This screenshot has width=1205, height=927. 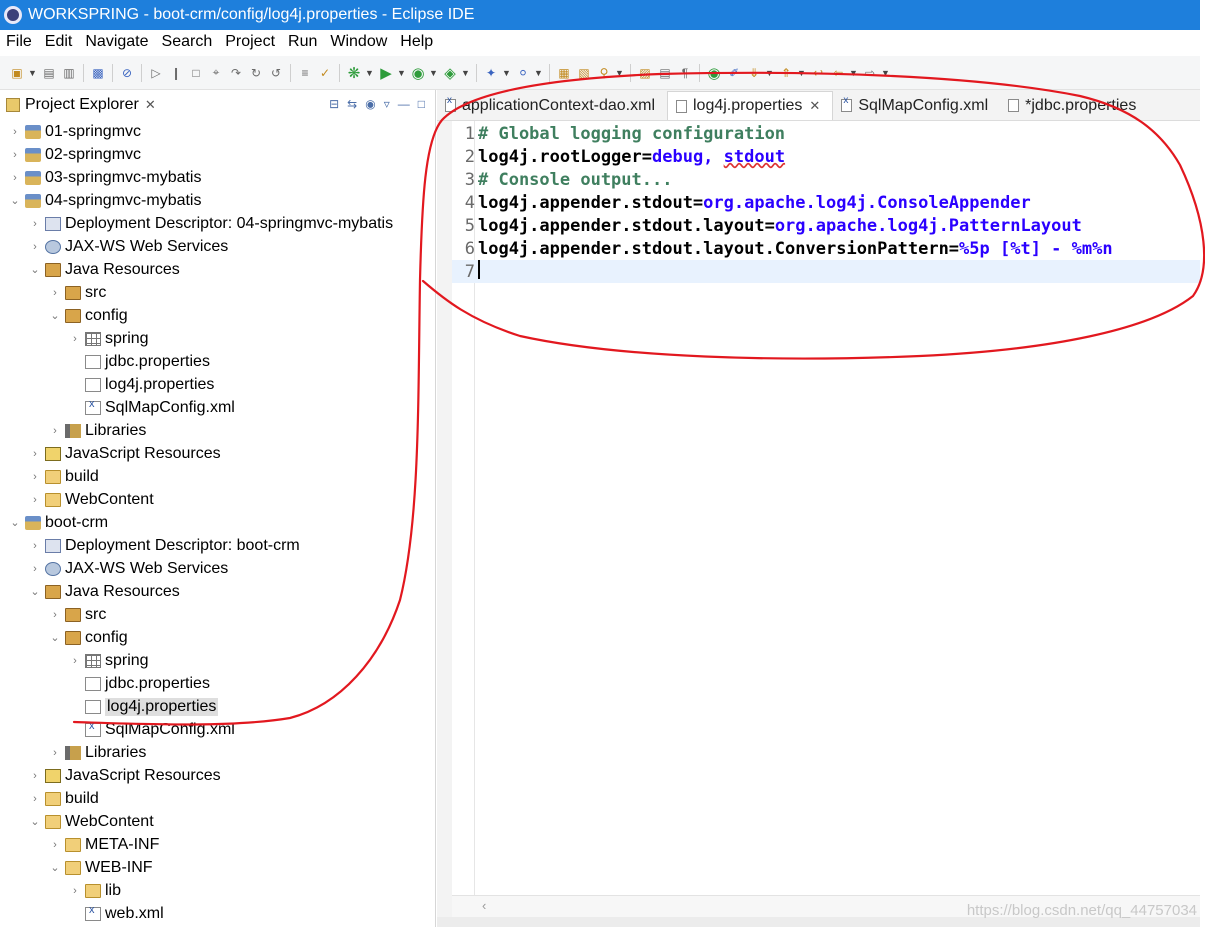 I want to click on tree-item: › WebContent, so click(x=217, y=499).